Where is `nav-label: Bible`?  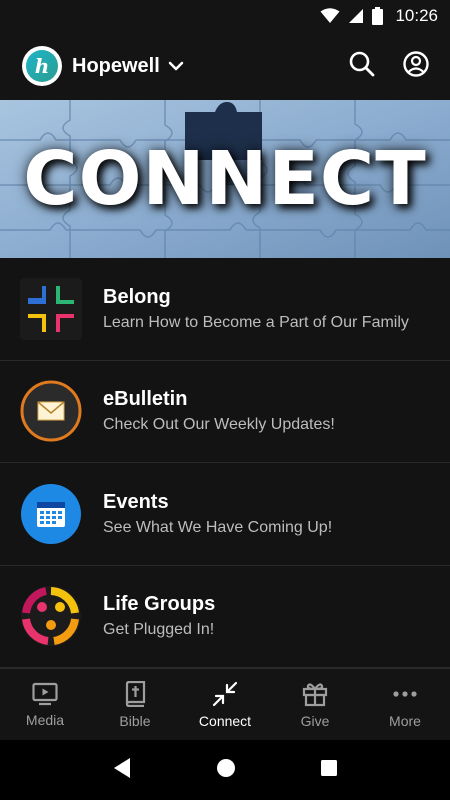
nav-label: Bible is located at coordinates (135, 720).